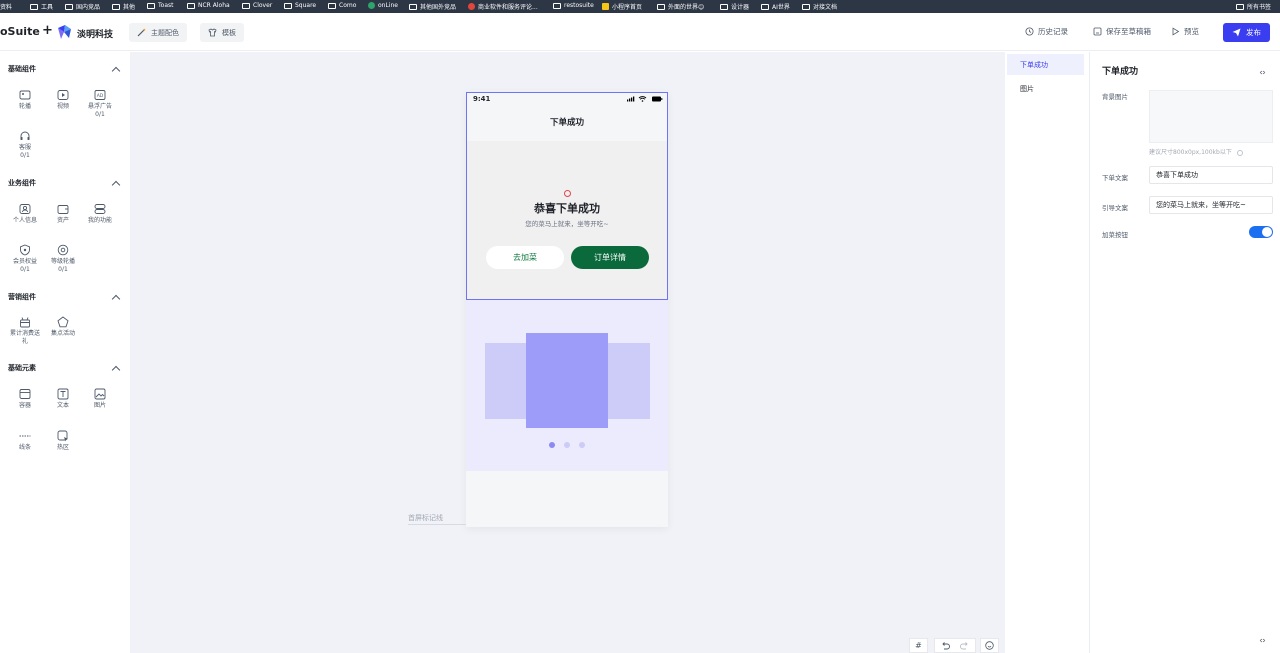 The image size is (1280, 653). What do you see at coordinates (1029, 31) in the screenshot?
I see `history-icon` at bounding box center [1029, 31].